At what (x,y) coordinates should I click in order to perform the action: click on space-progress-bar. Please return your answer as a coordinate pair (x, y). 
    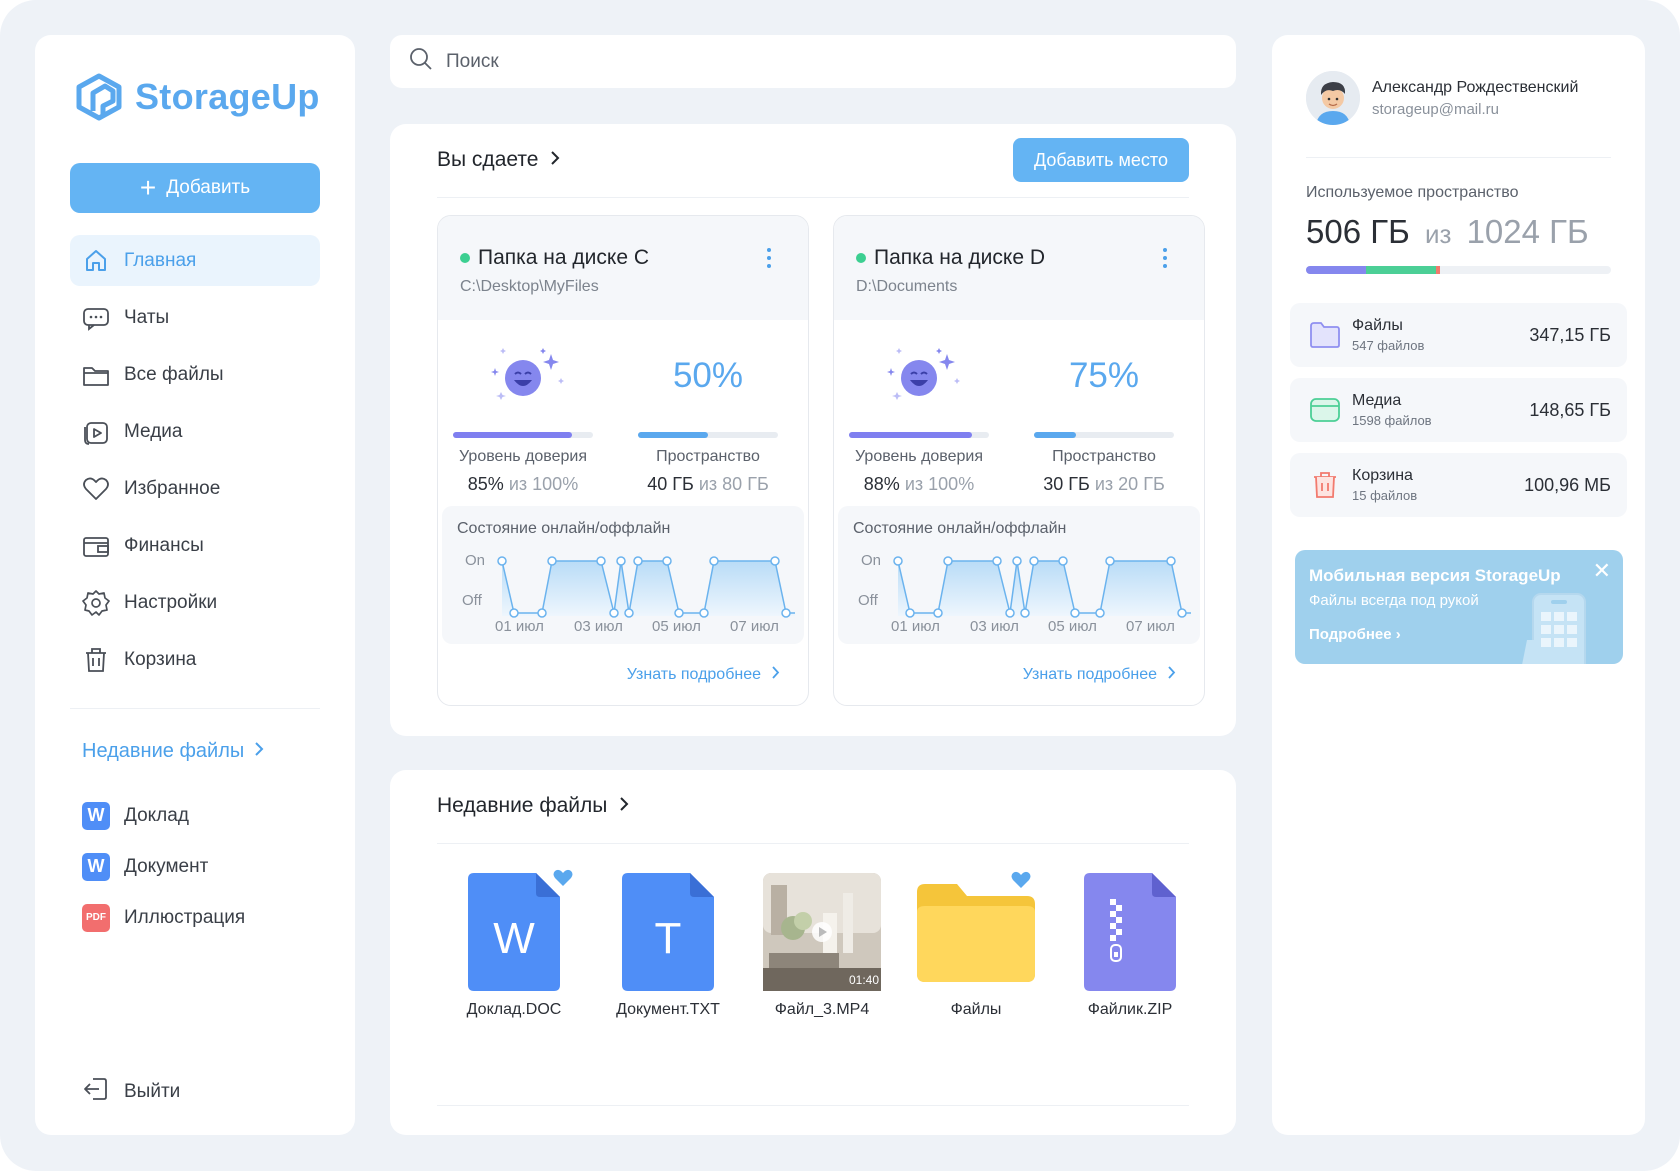
    Looking at the image, I should click on (1104, 435).